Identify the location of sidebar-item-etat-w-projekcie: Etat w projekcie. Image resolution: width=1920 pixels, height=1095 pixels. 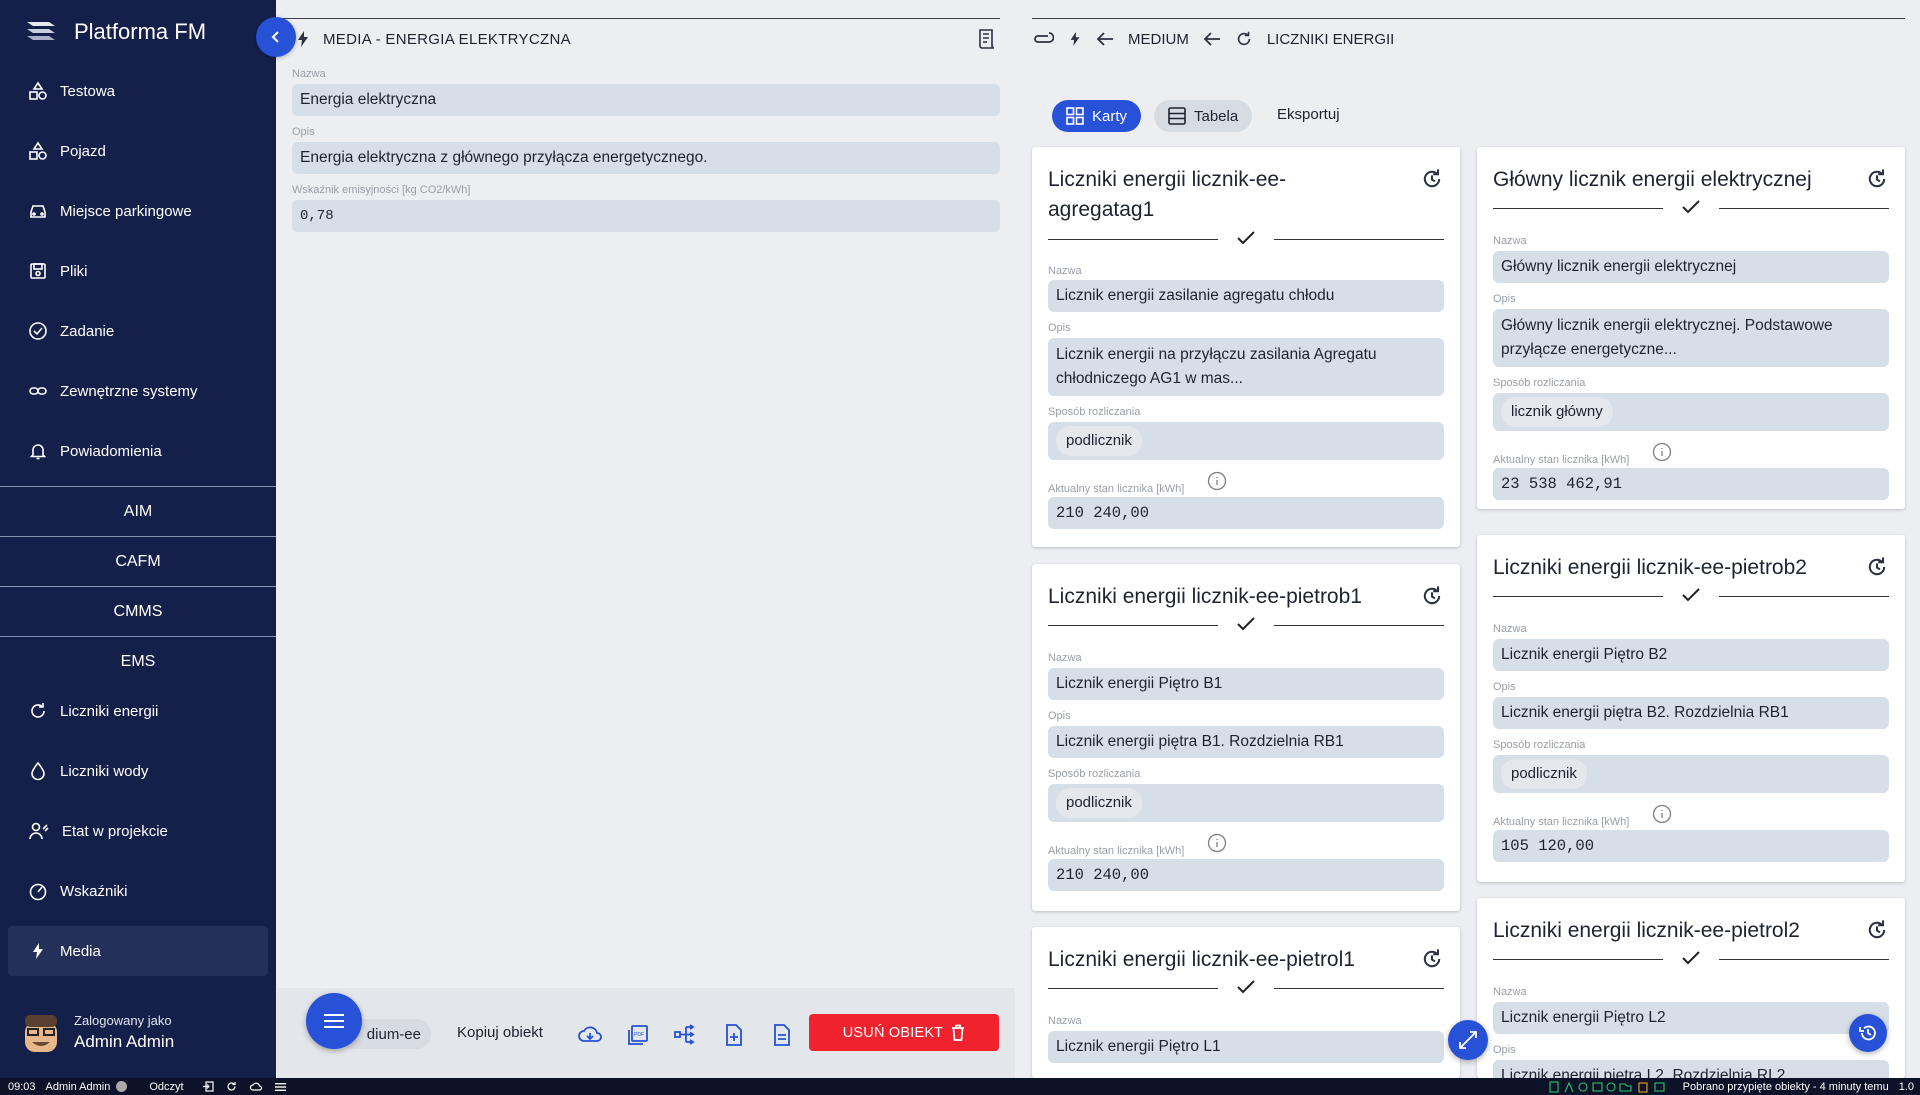
(138, 831).